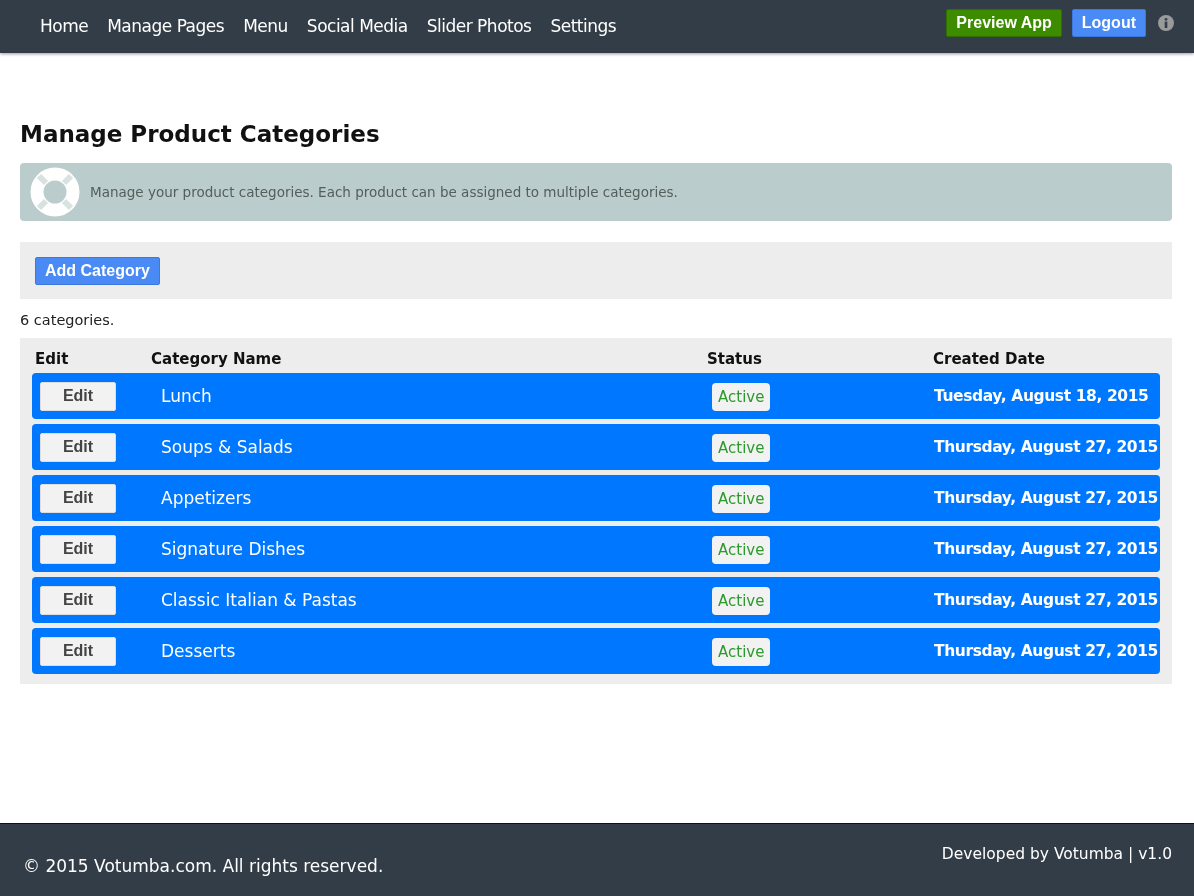 Image resolution: width=1194 pixels, height=896 pixels. What do you see at coordinates (479, 26) in the screenshot?
I see `nav-link: Slider Photos` at bounding box center [479, 26].